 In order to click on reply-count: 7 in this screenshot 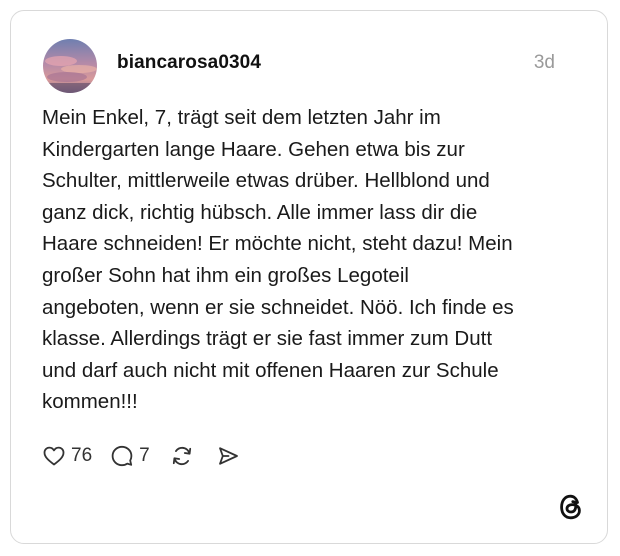, I will do `click(144, 455)`.